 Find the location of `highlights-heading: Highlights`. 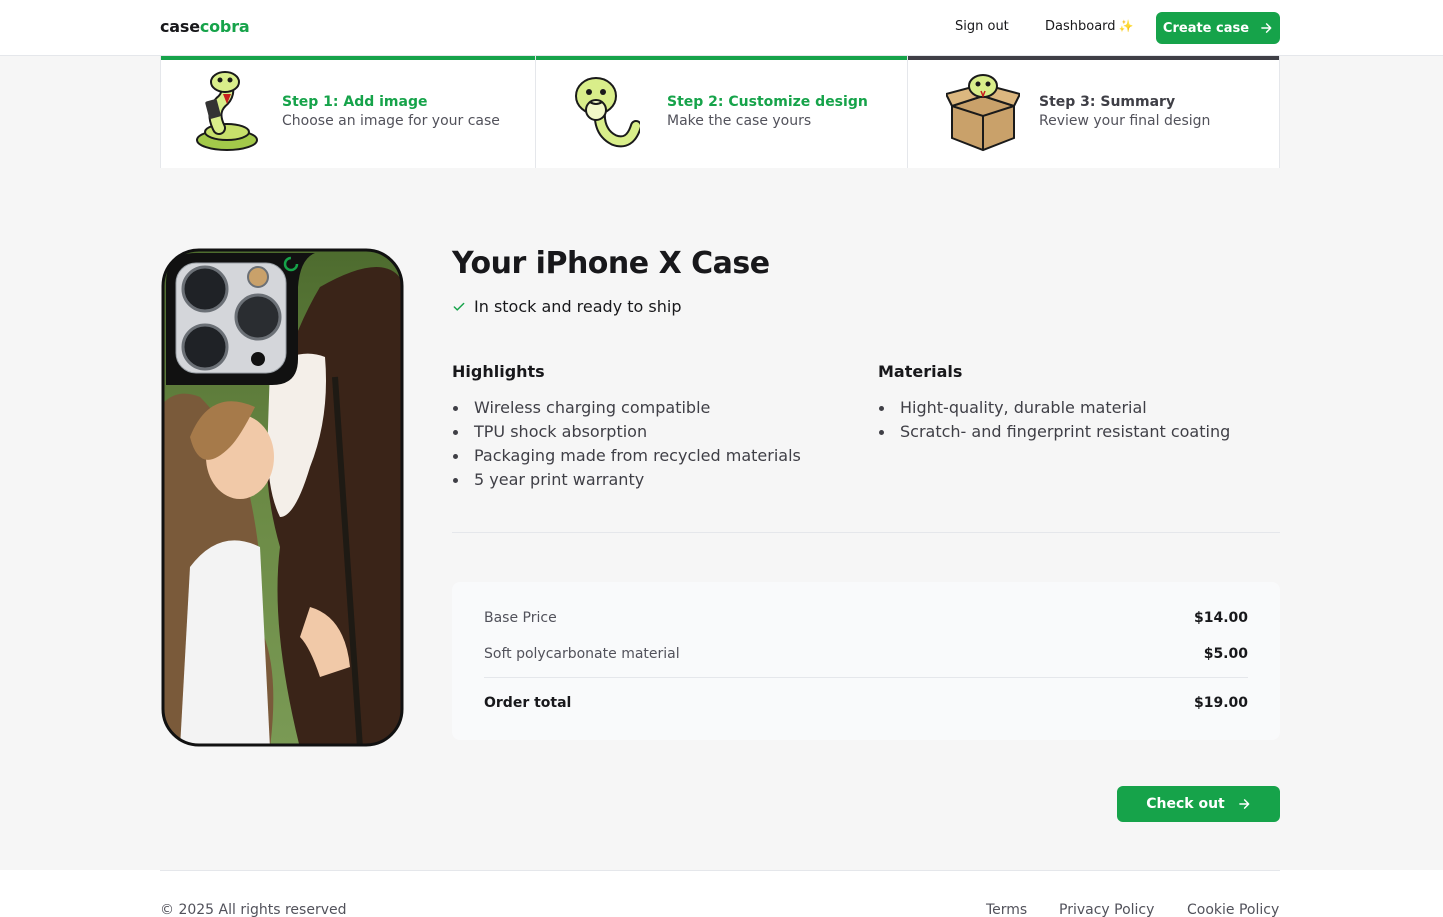

highlights-heading: Highlights is located at coordinates (498, 371).